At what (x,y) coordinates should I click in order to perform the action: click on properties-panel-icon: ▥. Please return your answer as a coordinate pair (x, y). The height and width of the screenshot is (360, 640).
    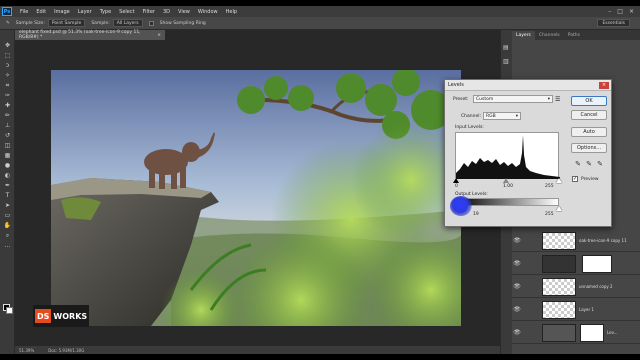
    Looking at the image, I should click on (506, 61).